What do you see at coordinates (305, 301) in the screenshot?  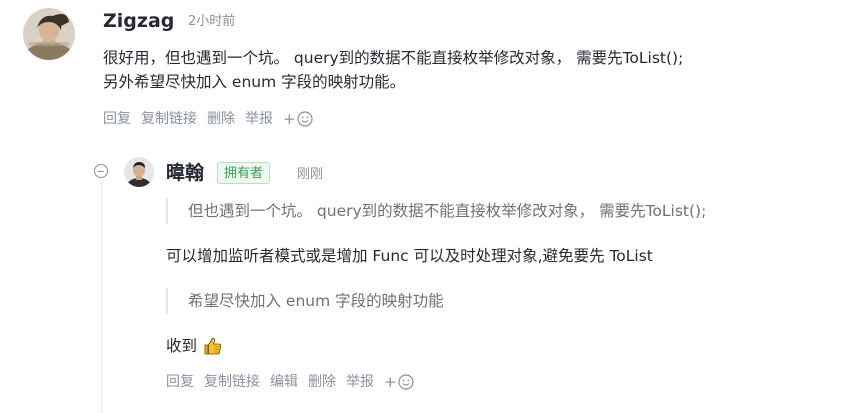 I see `quoted-text: 希望尽快加入 enum 字段的映射功能` at bounding box center [305, 301].